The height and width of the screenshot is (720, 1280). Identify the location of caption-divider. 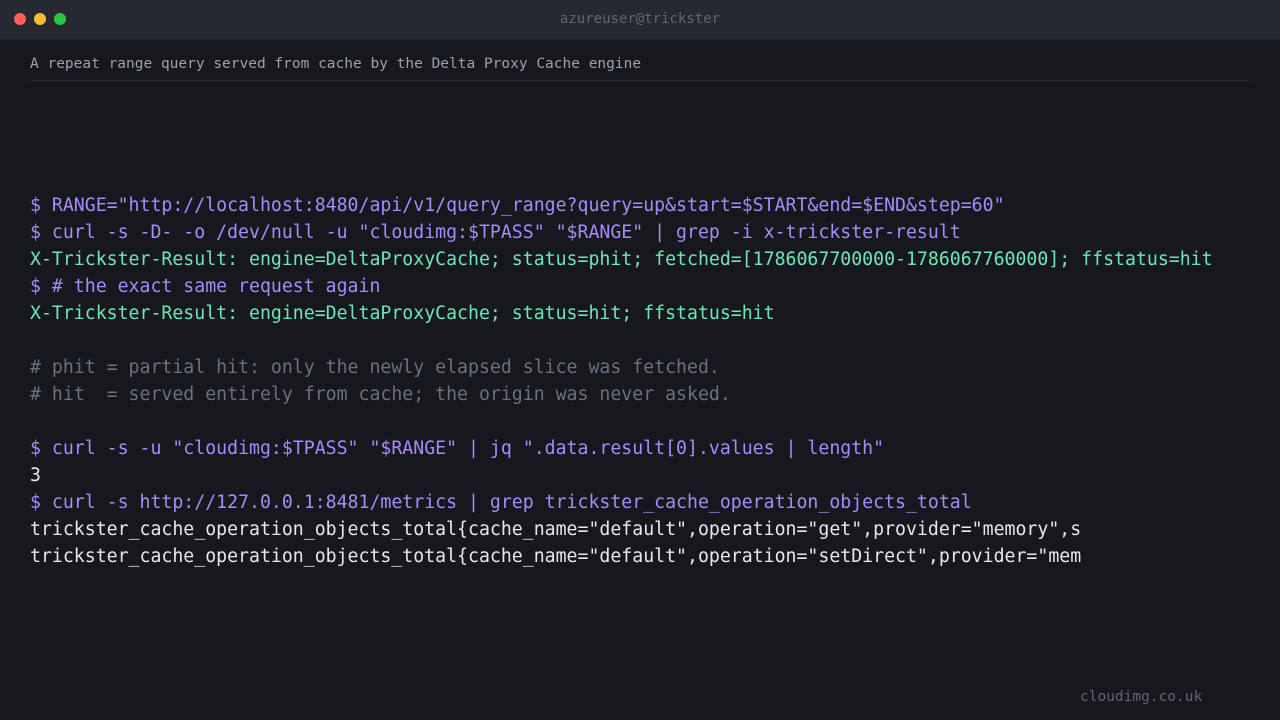
(640, 80).